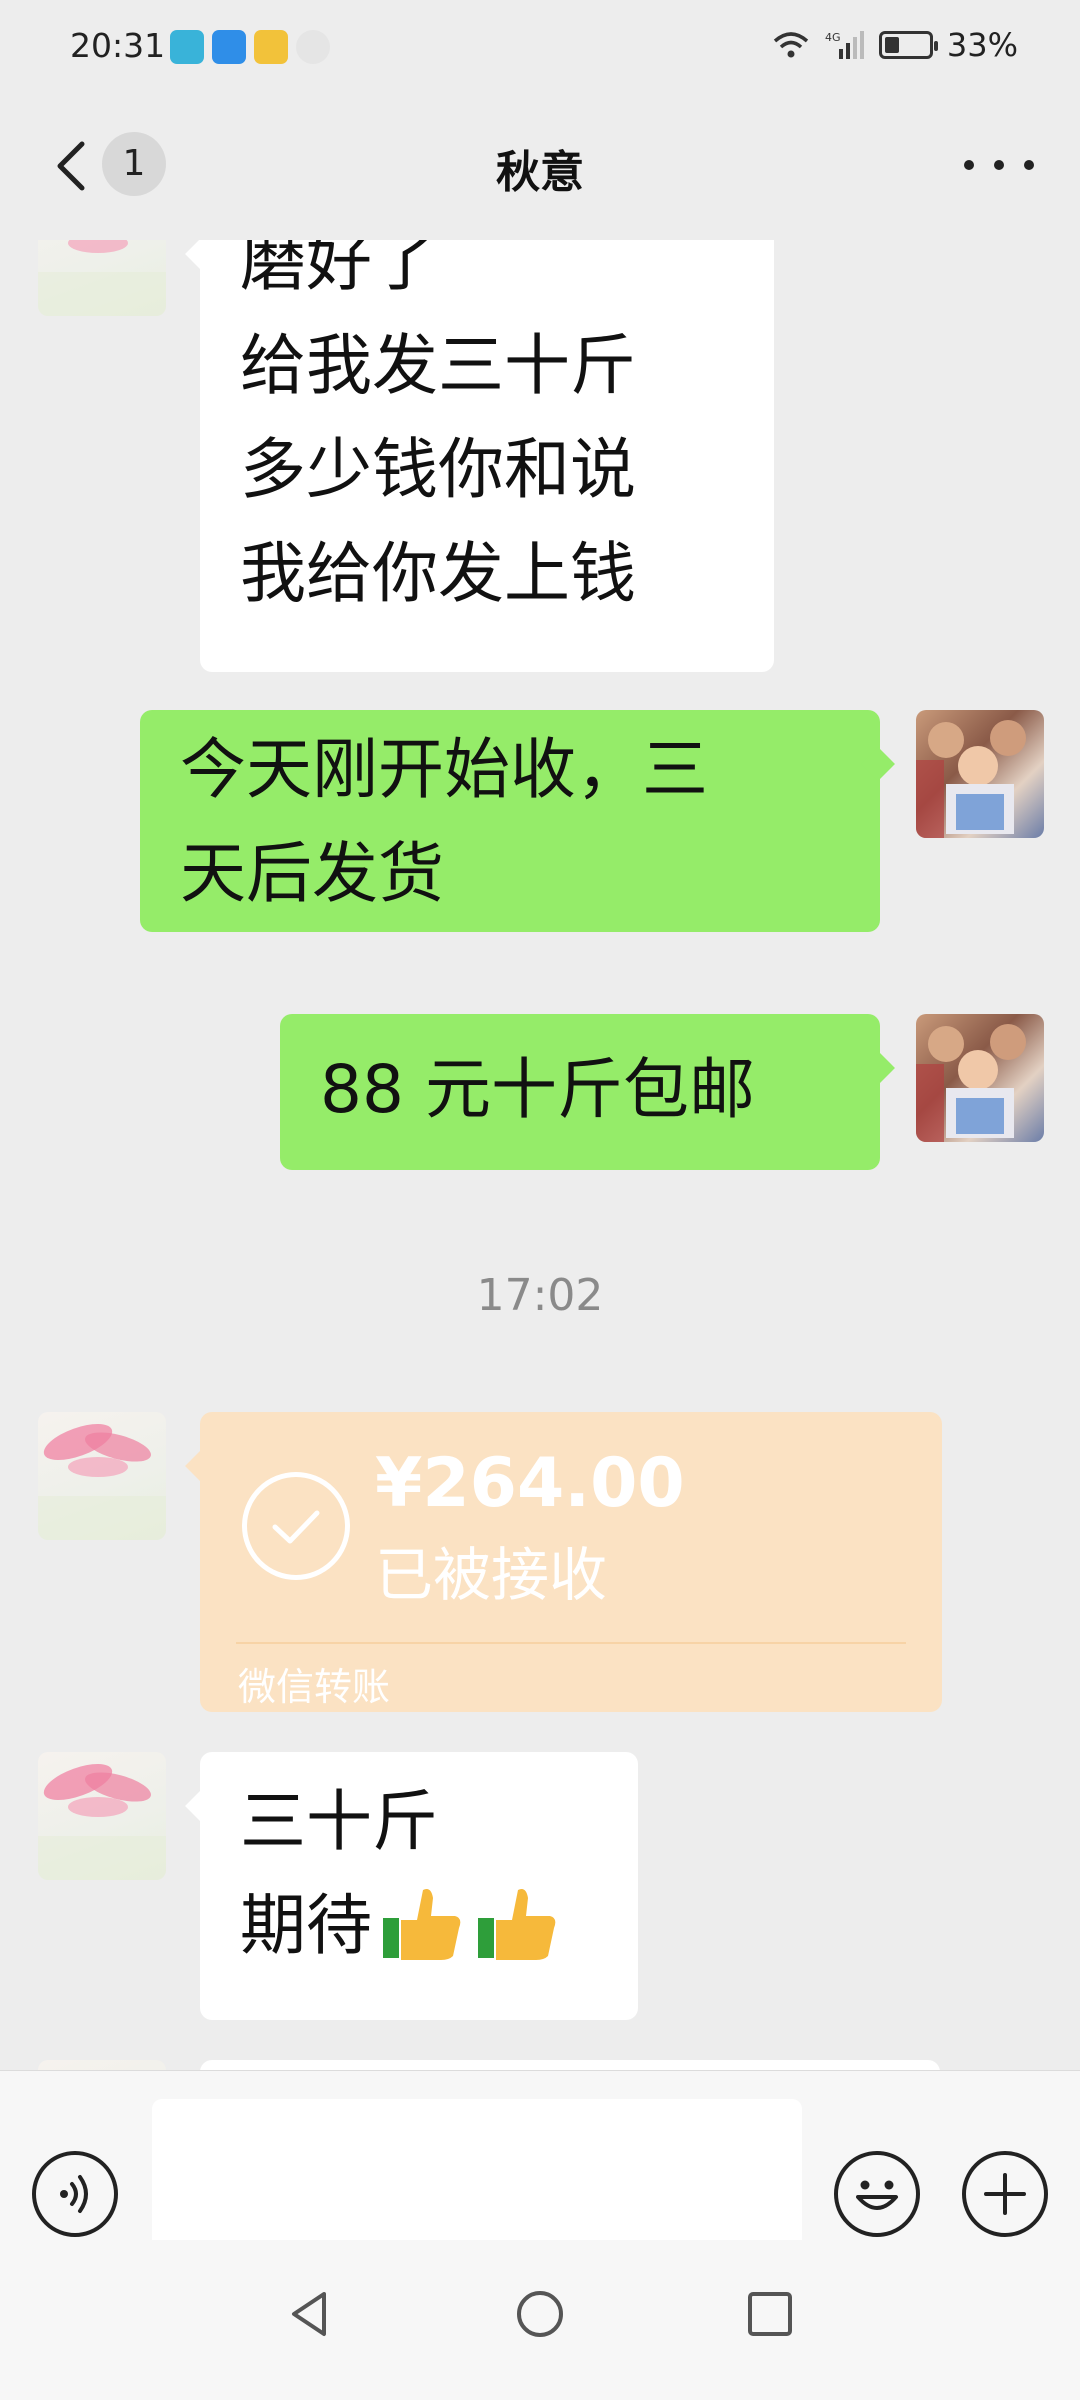 This screenshot has width=1080, height=2400. I want to click on message-input, so click(477, 2179).